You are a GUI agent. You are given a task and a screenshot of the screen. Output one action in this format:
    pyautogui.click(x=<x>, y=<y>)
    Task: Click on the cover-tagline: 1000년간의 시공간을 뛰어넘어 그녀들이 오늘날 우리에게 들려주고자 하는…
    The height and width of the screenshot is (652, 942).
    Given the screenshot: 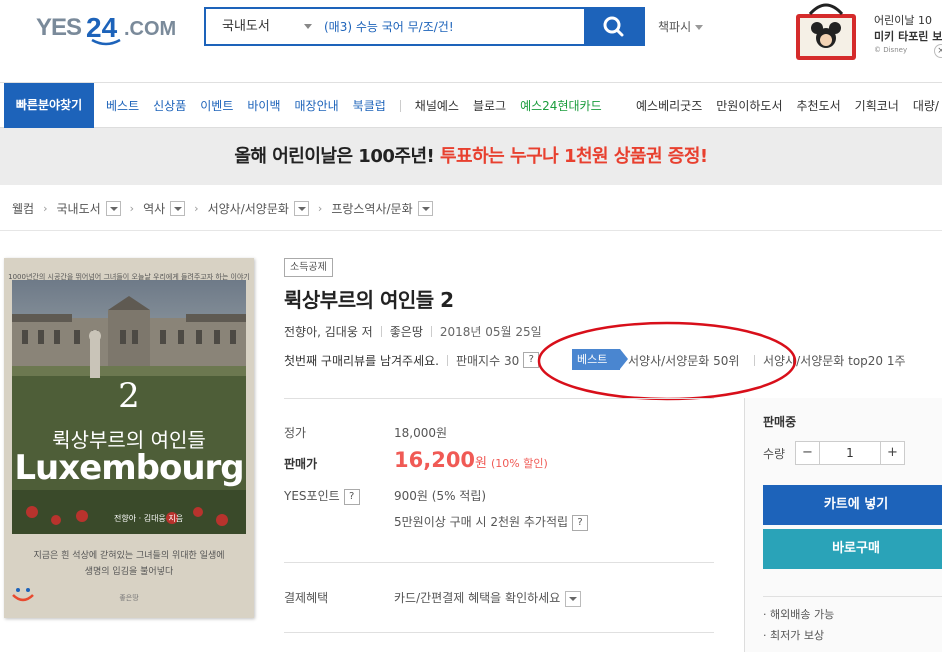 What is the action you would take?
    pyautogui.click(x=129, y=277)
    